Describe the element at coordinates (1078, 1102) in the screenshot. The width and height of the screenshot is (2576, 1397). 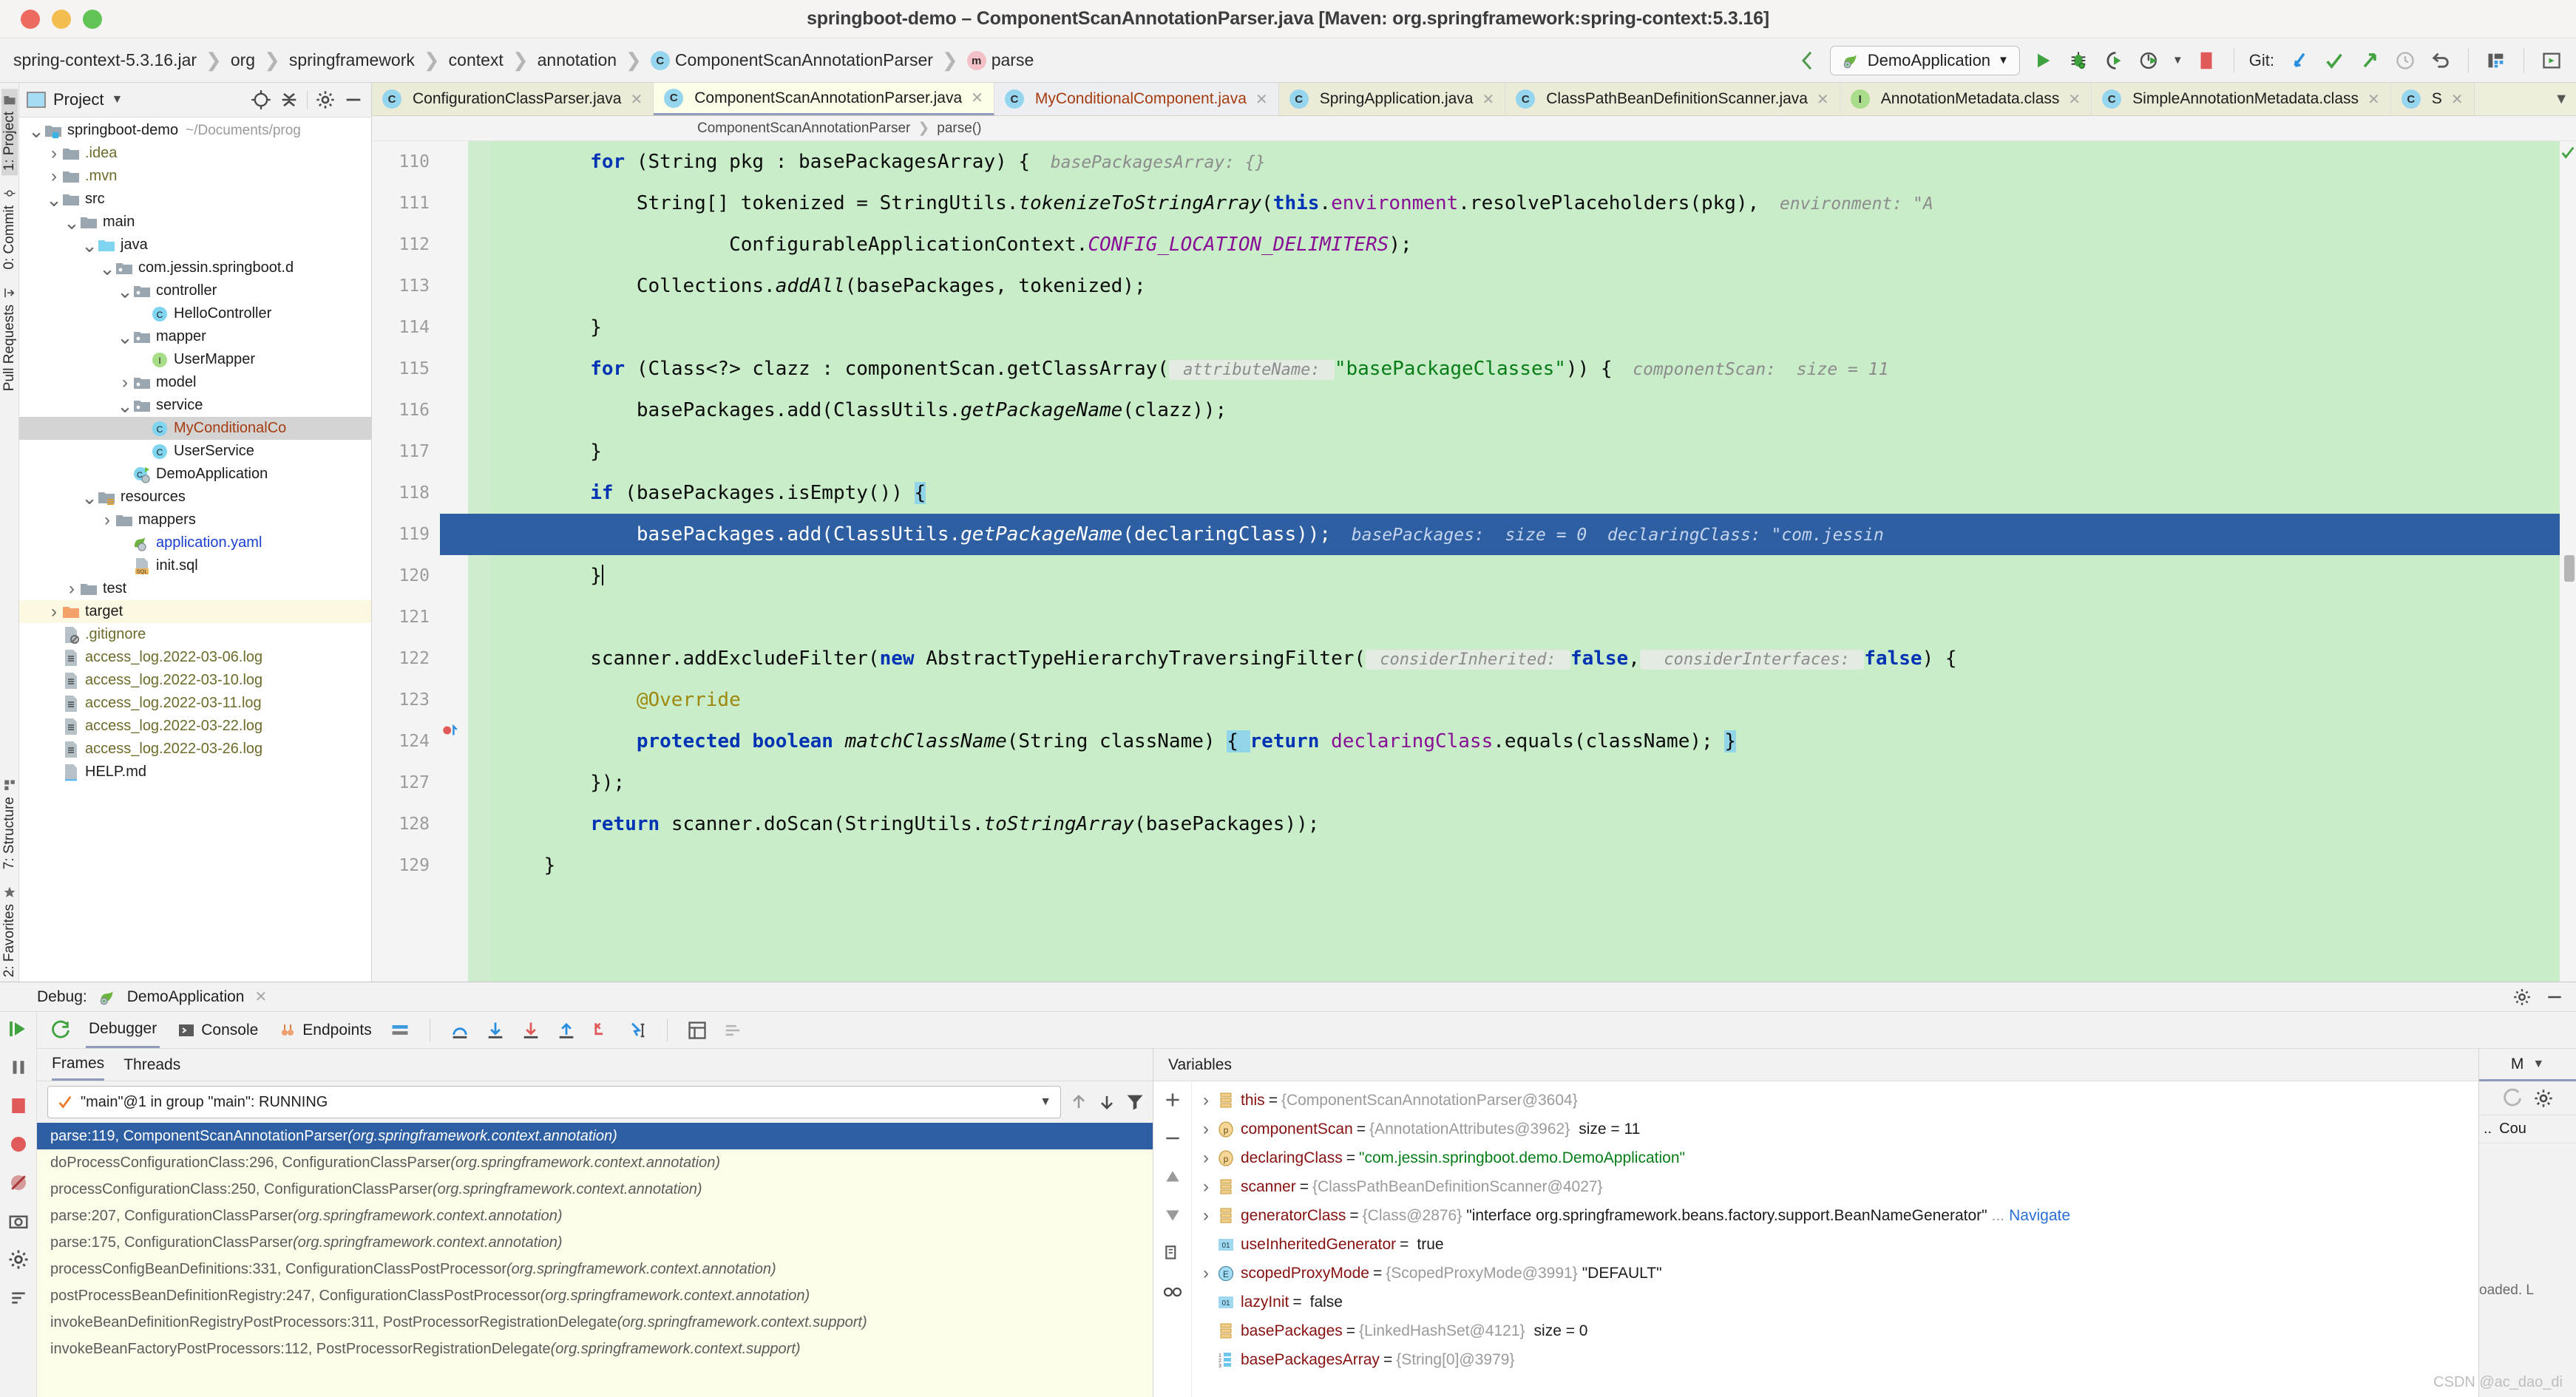
I see `up-arrow-icon` at that location.